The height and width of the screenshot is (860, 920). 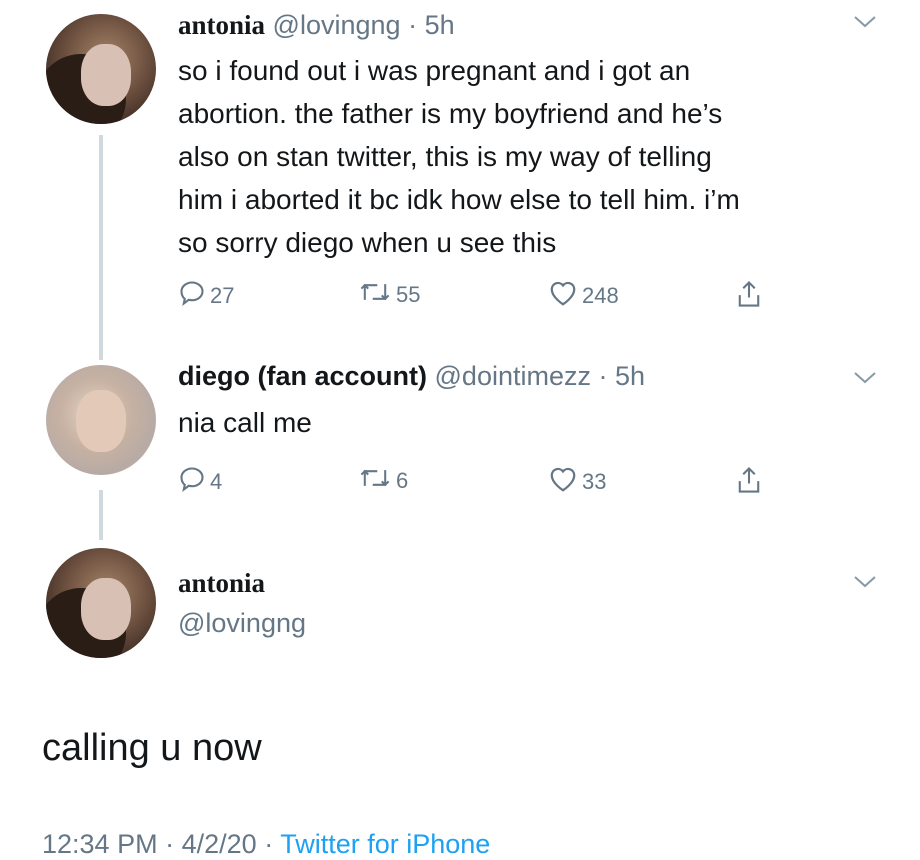 I want to click on tweet-header: diego (fan account) @dointimezz · 5h, so click(x=411, y=376).